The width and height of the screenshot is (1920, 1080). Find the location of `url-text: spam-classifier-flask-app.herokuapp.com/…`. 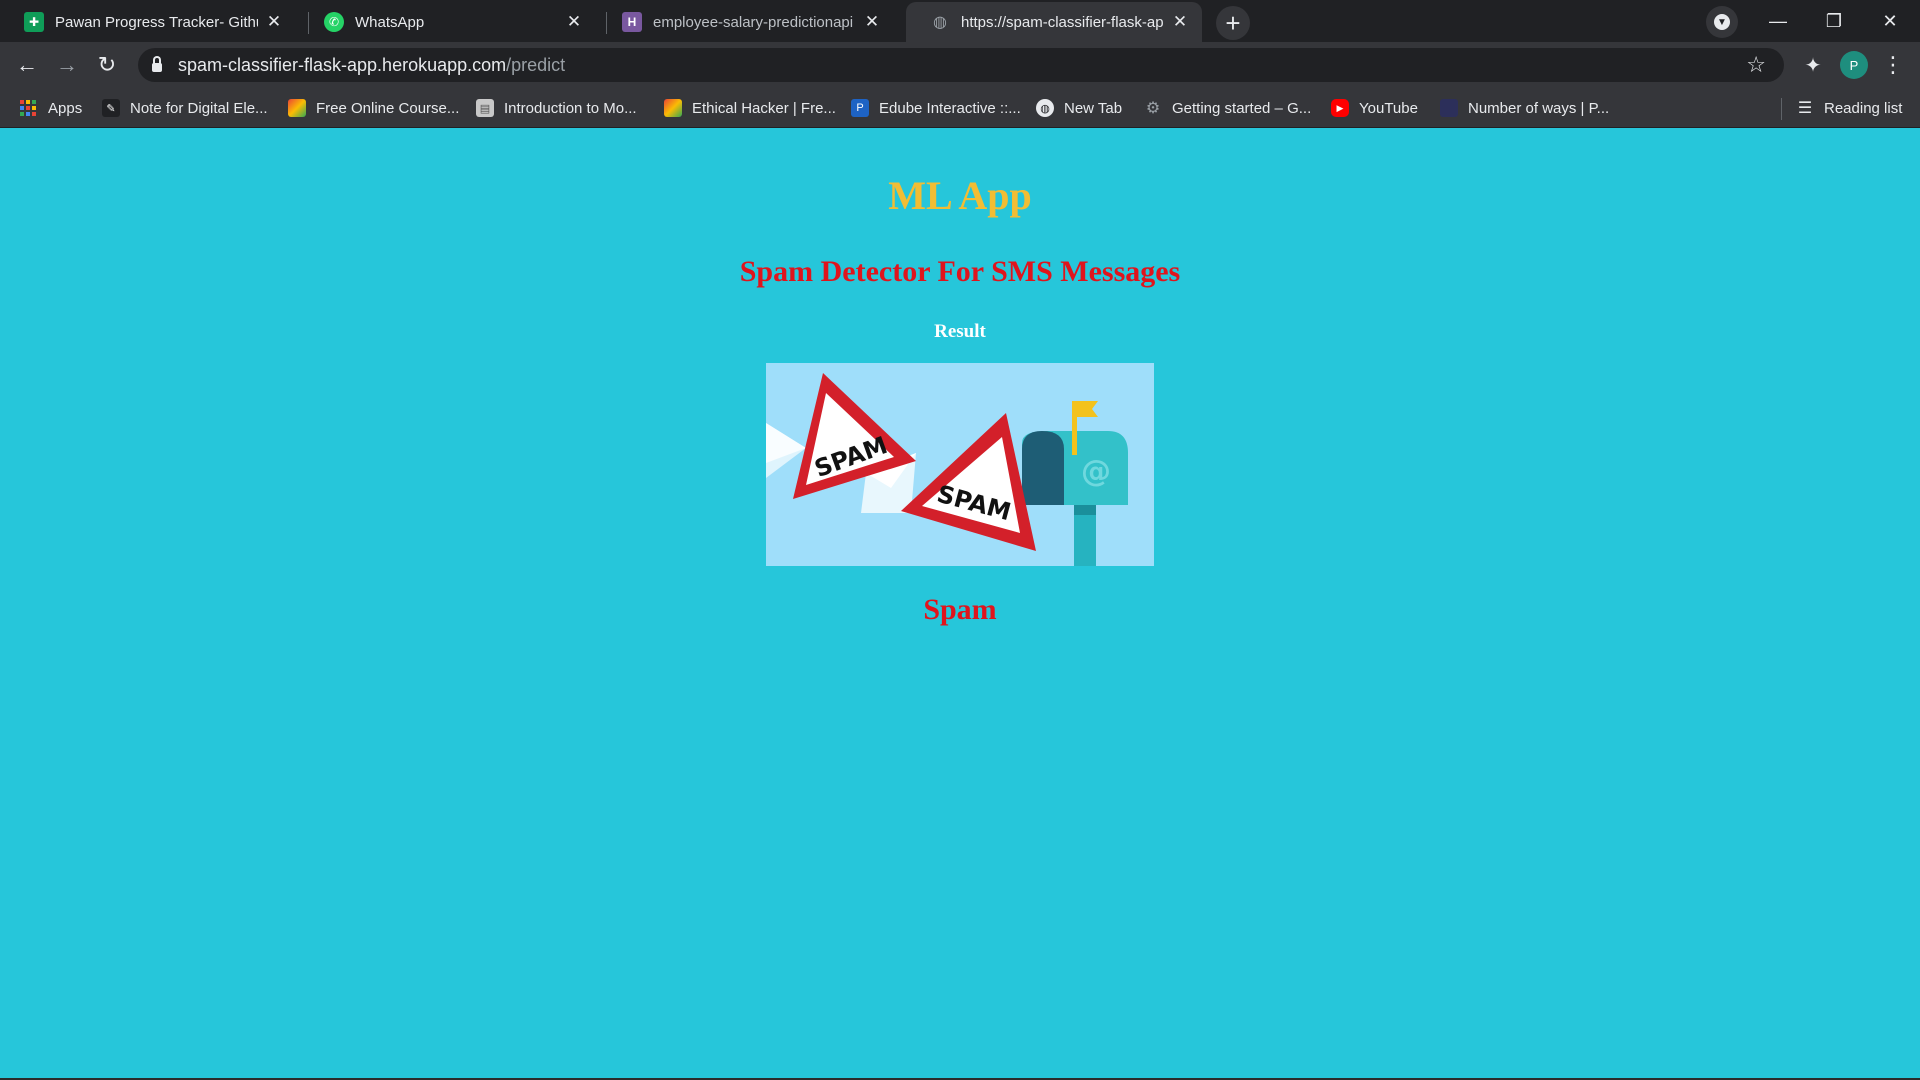

url-text: spam-classifier-flask-app.herokuapp.com/… is located at coordinates (371, 65).